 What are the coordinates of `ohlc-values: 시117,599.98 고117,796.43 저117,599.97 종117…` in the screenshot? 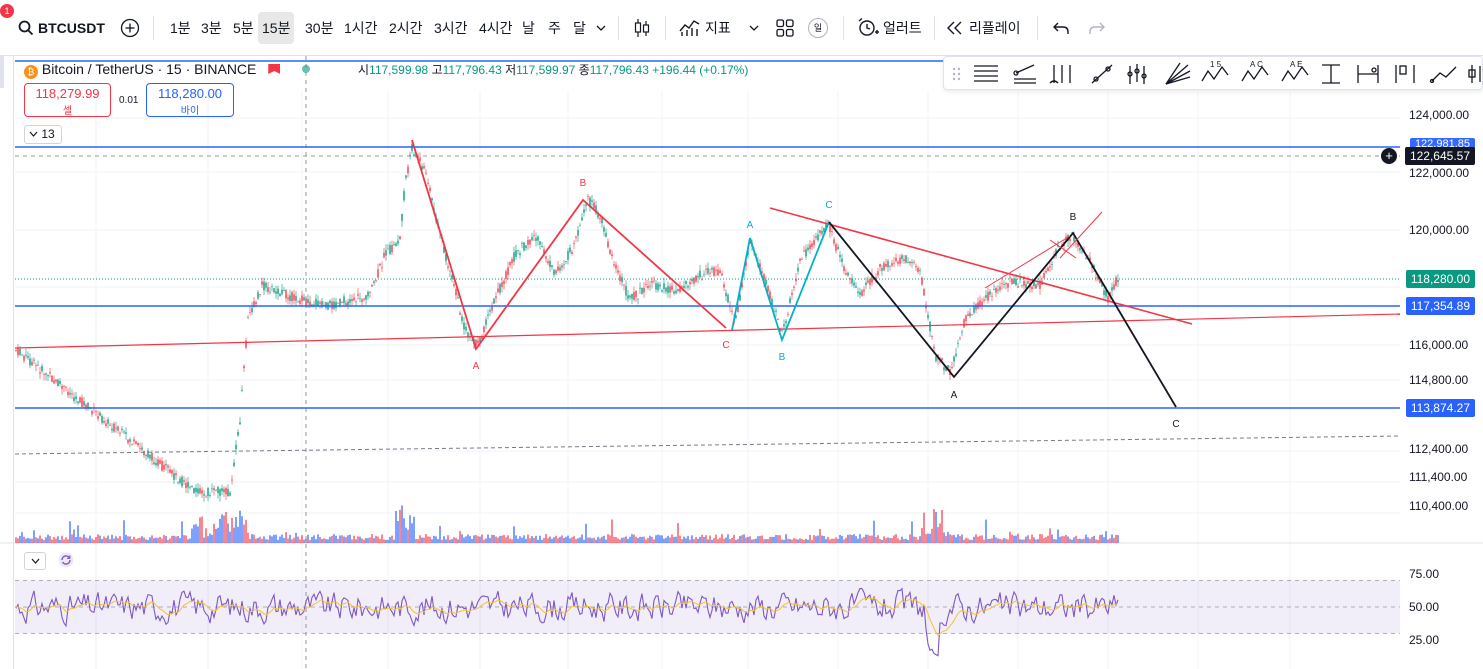 It's located at (553, 69).